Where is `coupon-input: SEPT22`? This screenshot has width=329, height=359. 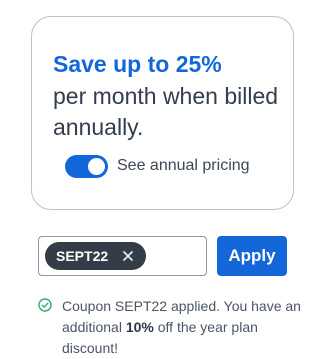 coupon-input: SEPT22 is located at coordinates (122, 256).